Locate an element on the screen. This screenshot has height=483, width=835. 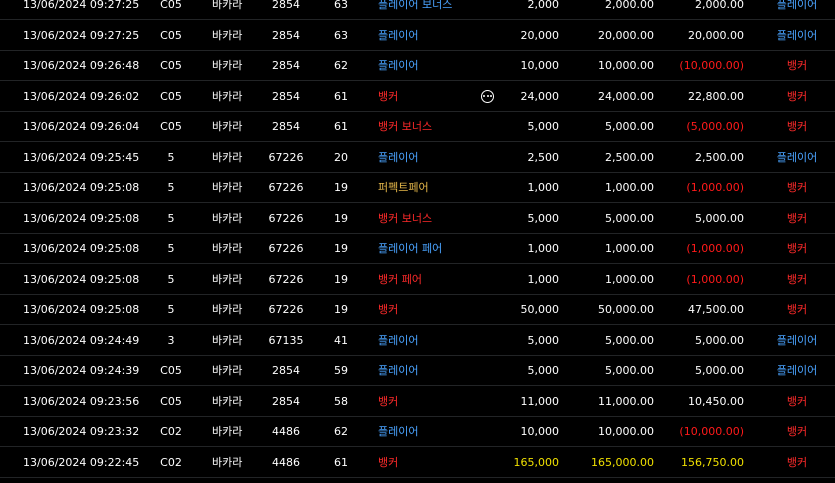
hand-number-cell: 62 is located at coordinates (341, 65).